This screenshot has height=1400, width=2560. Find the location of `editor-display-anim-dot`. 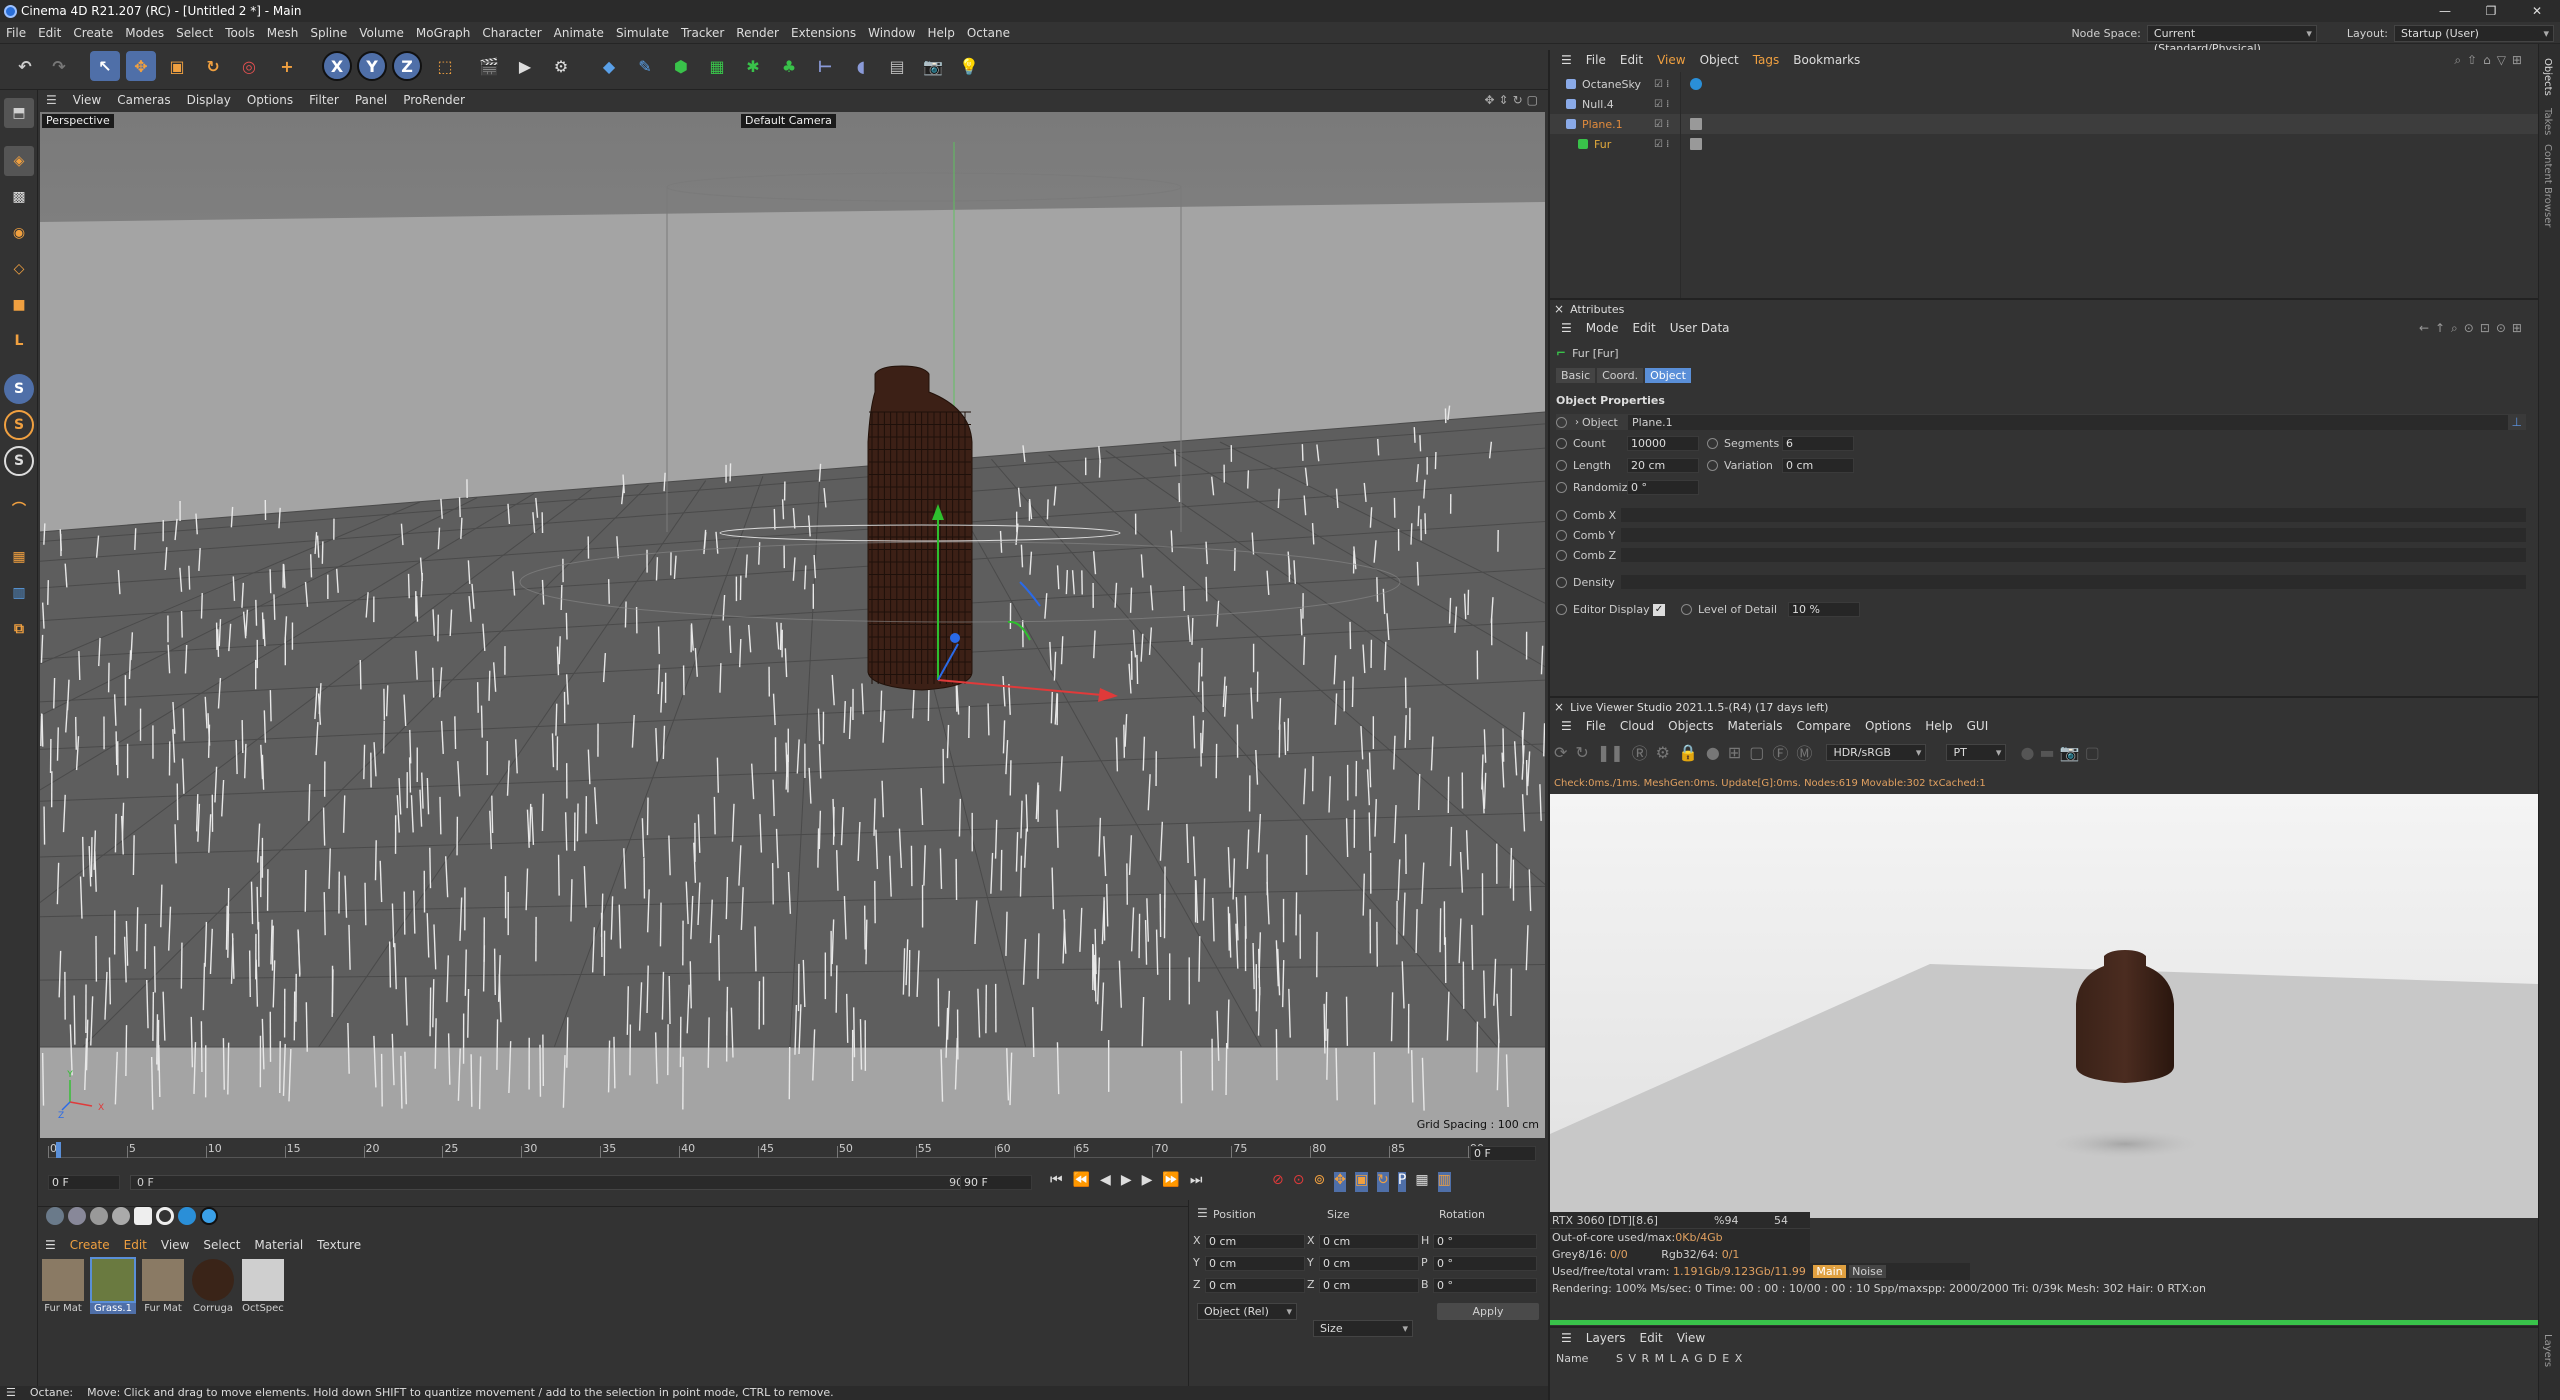

editor-display-anim-dot is located at coordinates (1561, 609).